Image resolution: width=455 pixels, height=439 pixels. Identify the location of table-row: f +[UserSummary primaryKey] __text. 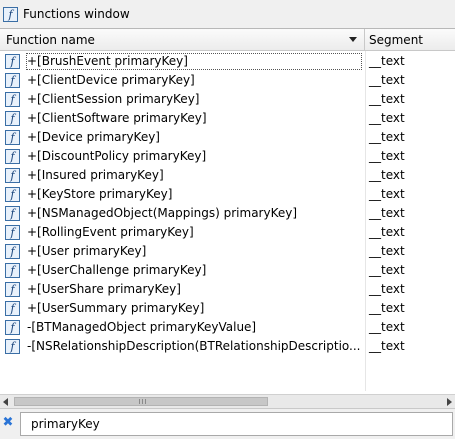
(227, 308).